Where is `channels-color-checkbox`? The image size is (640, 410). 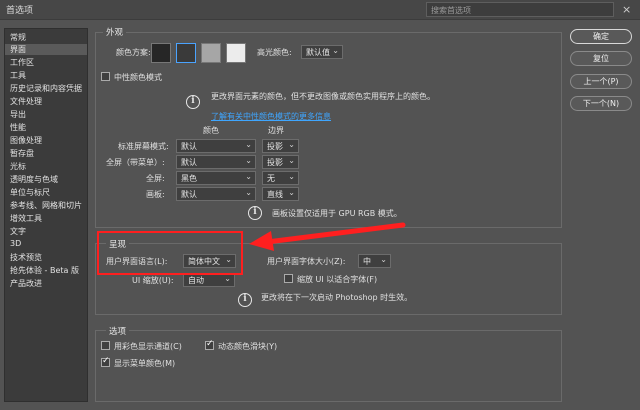 channels-color-checkbox is located at coordinates (105, 345).